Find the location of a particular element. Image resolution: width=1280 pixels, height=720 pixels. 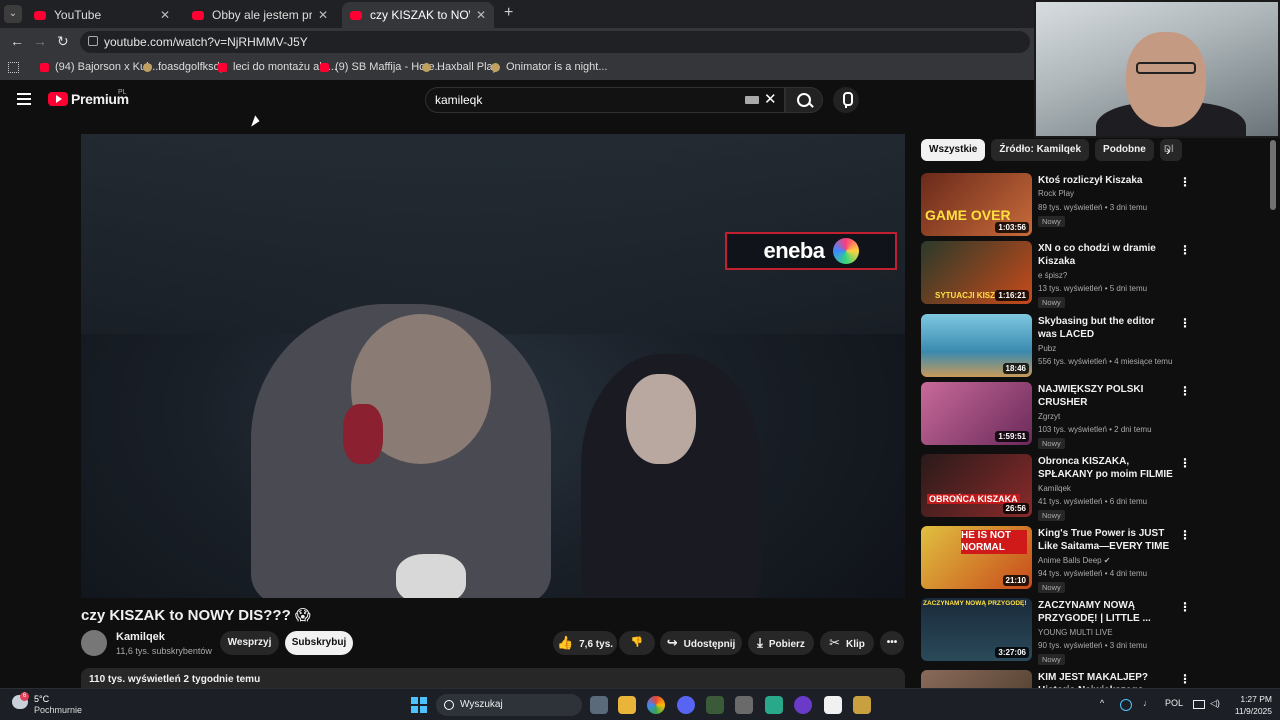

taskbar-search-input: Wyszukaj is located at coordinates (509, 705).